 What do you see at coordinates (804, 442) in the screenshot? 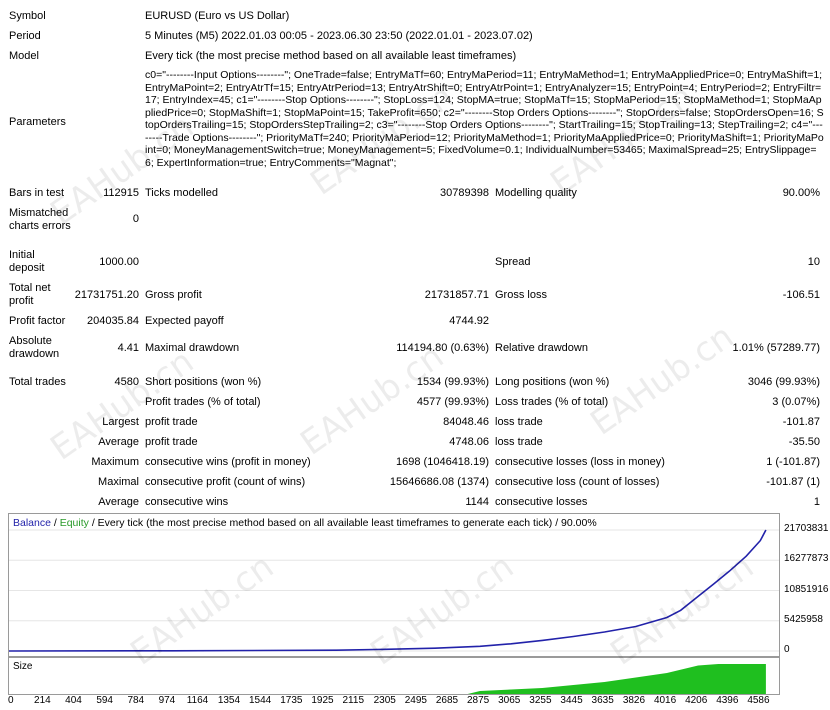
I see `average-loss-value: -35.50` at bounding box center [804, 442].